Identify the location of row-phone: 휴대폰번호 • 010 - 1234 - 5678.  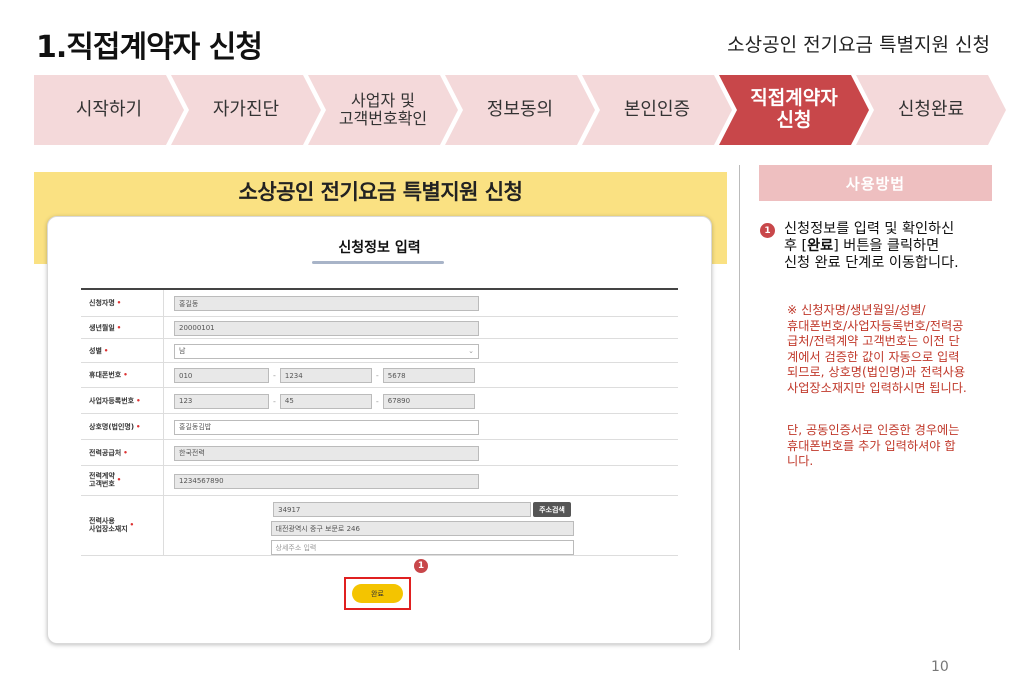
(379, 375).